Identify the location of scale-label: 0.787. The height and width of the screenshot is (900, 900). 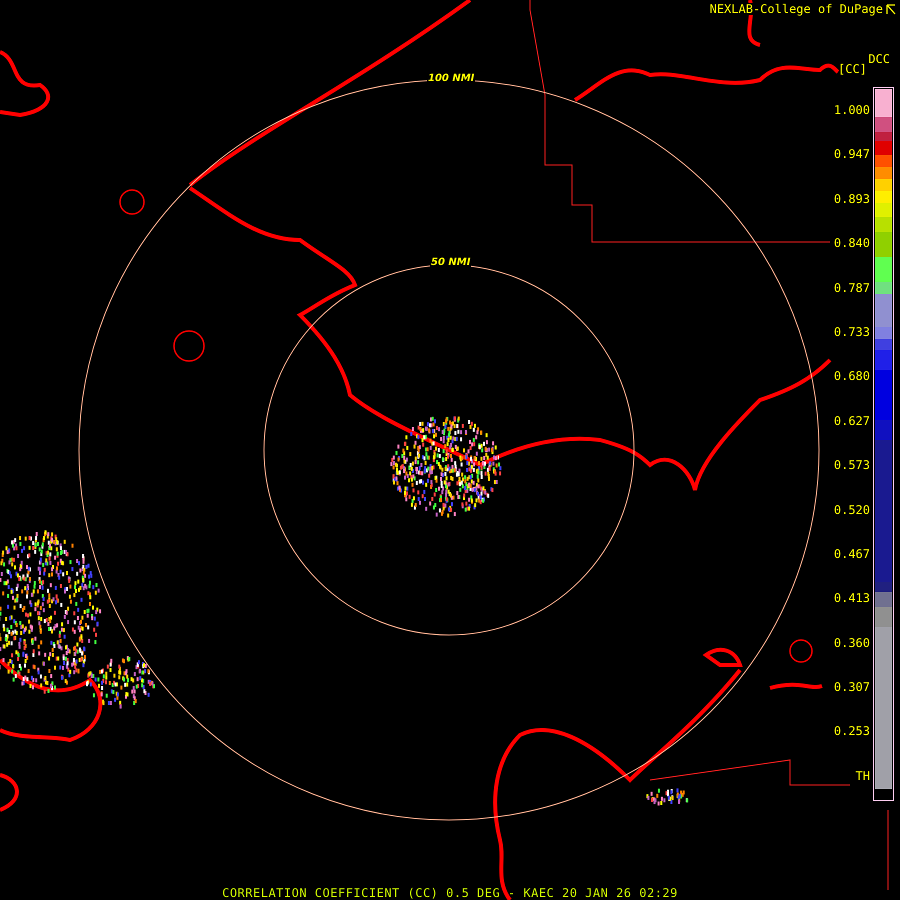
(852, 287).